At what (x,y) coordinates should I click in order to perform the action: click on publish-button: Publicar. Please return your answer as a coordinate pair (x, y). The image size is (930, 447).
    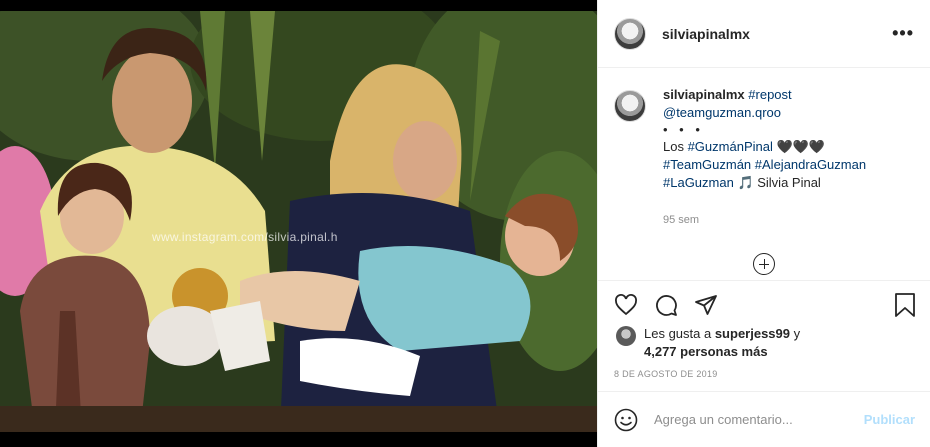
    Looking at the image, I should click on (889, 419).